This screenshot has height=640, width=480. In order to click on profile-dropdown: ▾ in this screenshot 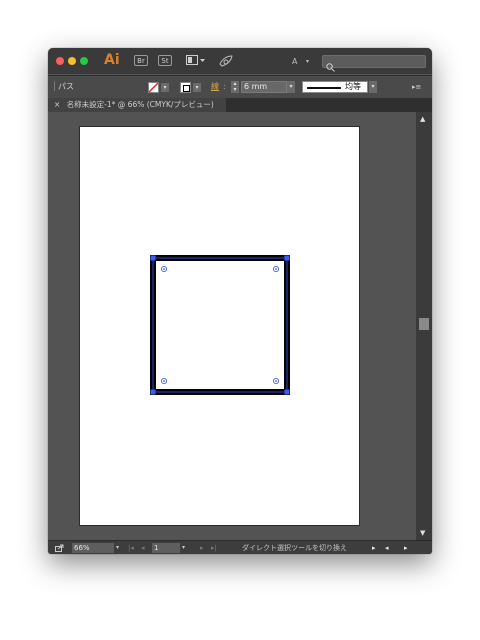, I will do `click(373, 87)`.